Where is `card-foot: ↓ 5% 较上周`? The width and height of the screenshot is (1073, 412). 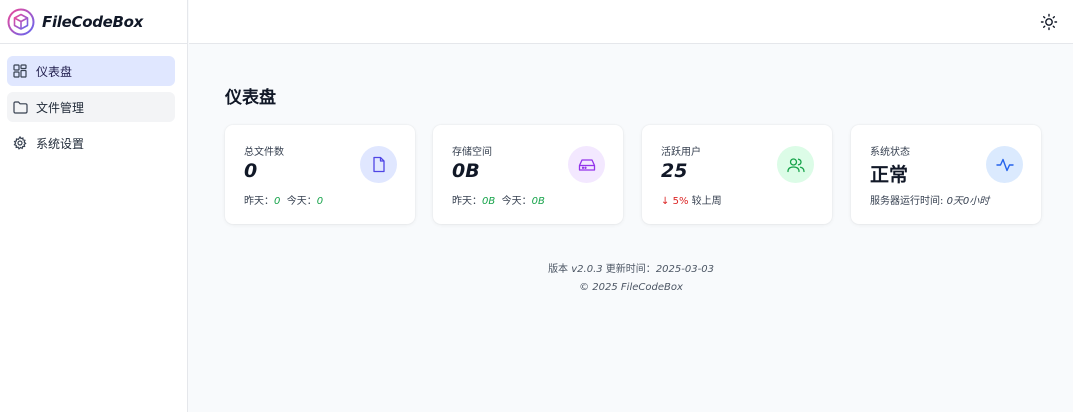
card-foot: ↓ 5% 较上周 is located at coordinates (691, 199).